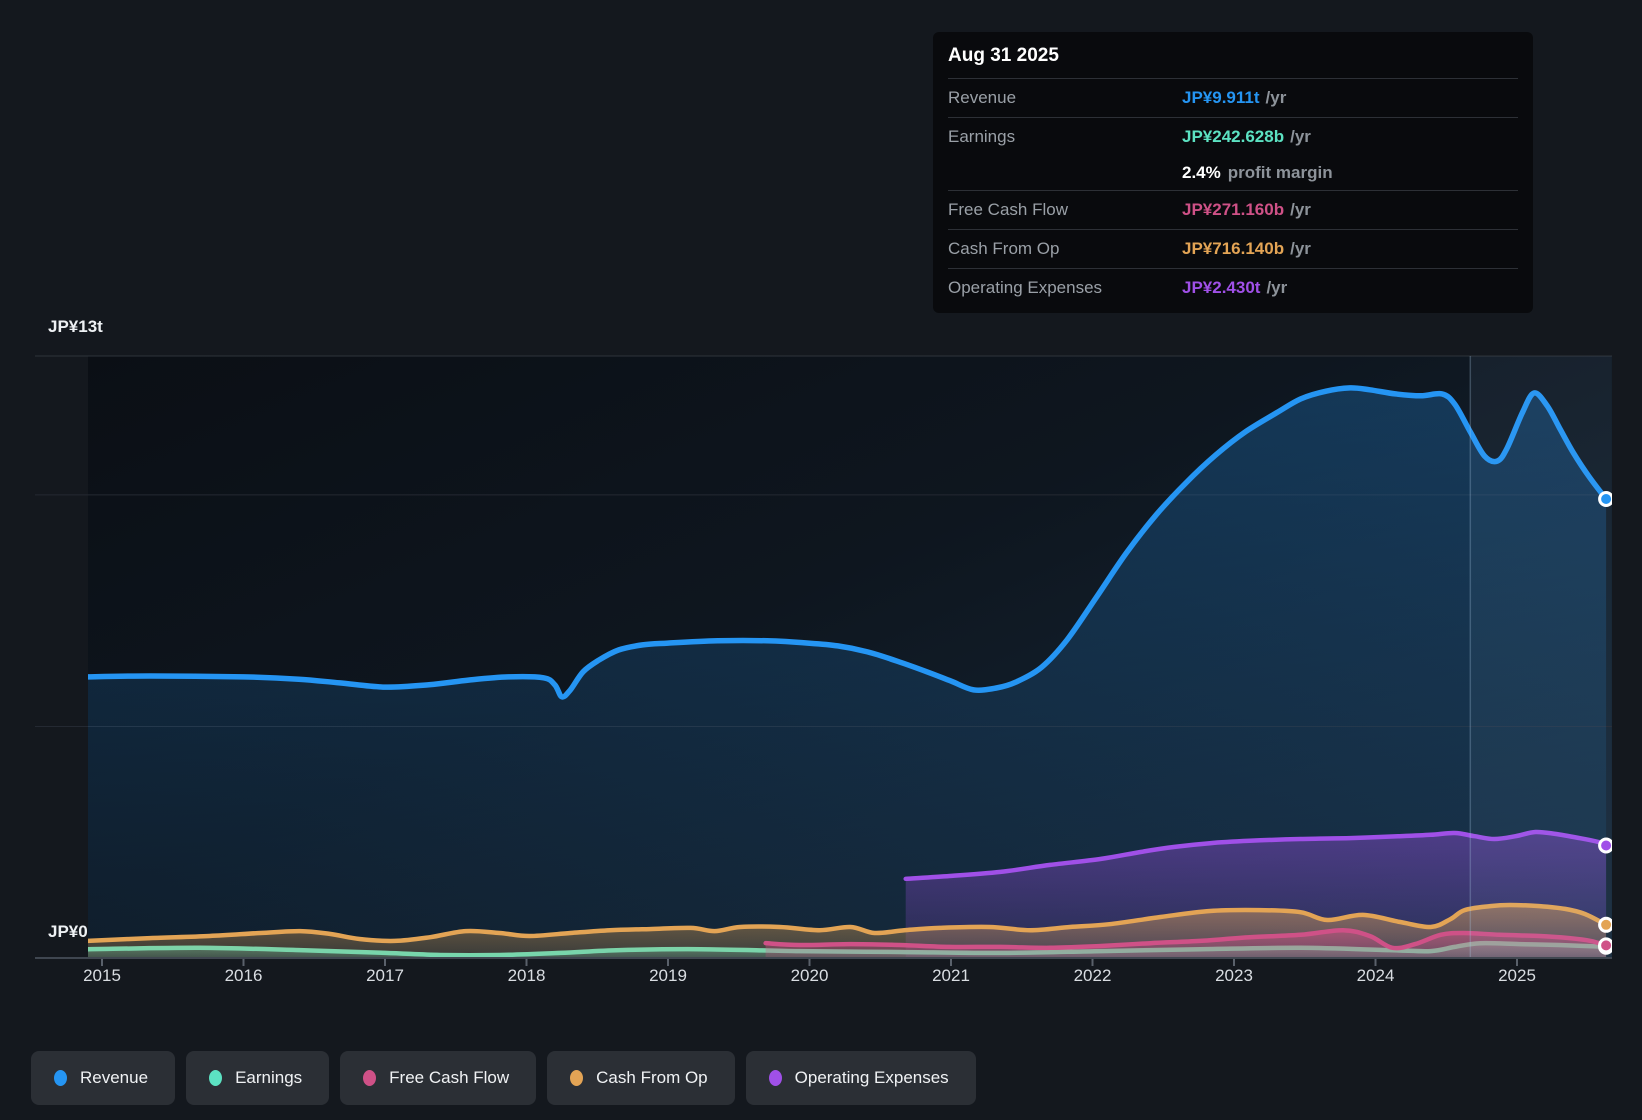 This screenshot has height=1120, width=1642. What do you see at coordinates (1003, 55) in the screenshot?
I see `tooltip-date: Aug 31 2025` at bounding box center [1003, 55].